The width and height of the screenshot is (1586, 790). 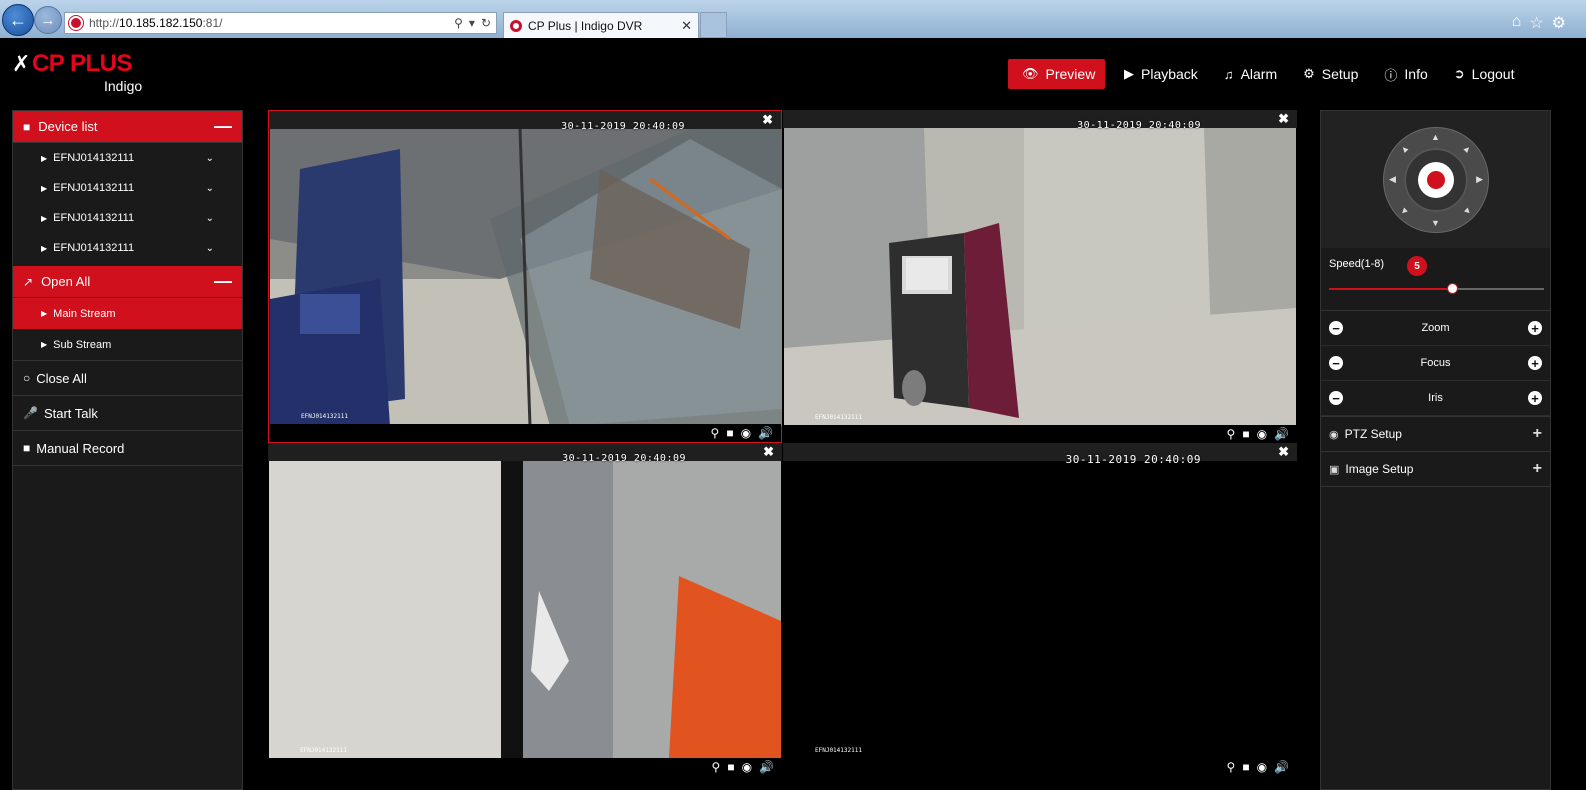 What do you see at coordinates (127, 377) in the screenshot?
I see `close-all-button: ○ Close All` at bounding box center [127, 377].